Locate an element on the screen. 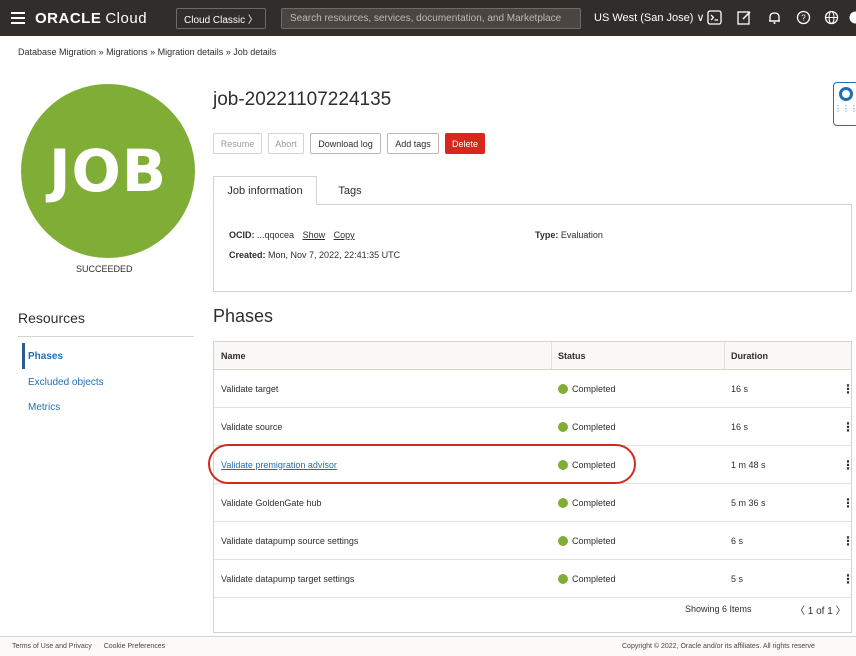  ocid-label: OCID: is located at coordinates (242, 235).